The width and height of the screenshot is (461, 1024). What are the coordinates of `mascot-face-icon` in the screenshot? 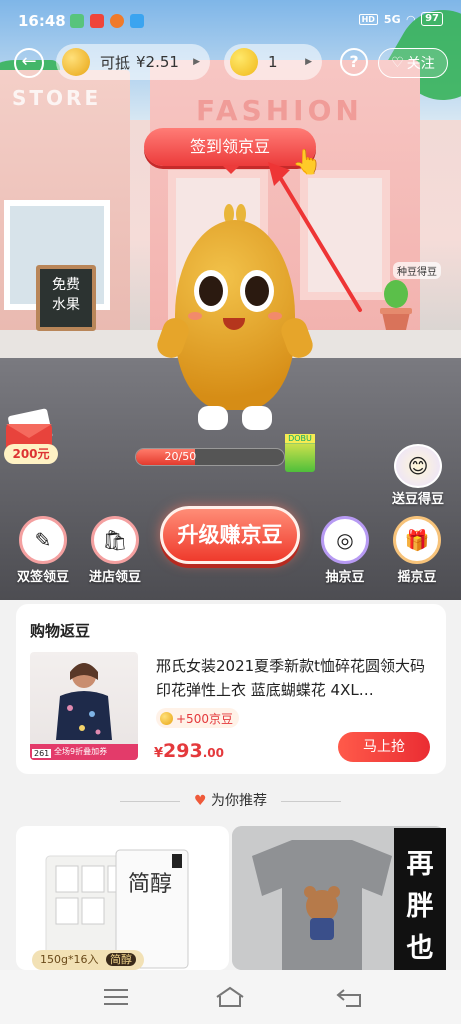 It's located at (244, 62).